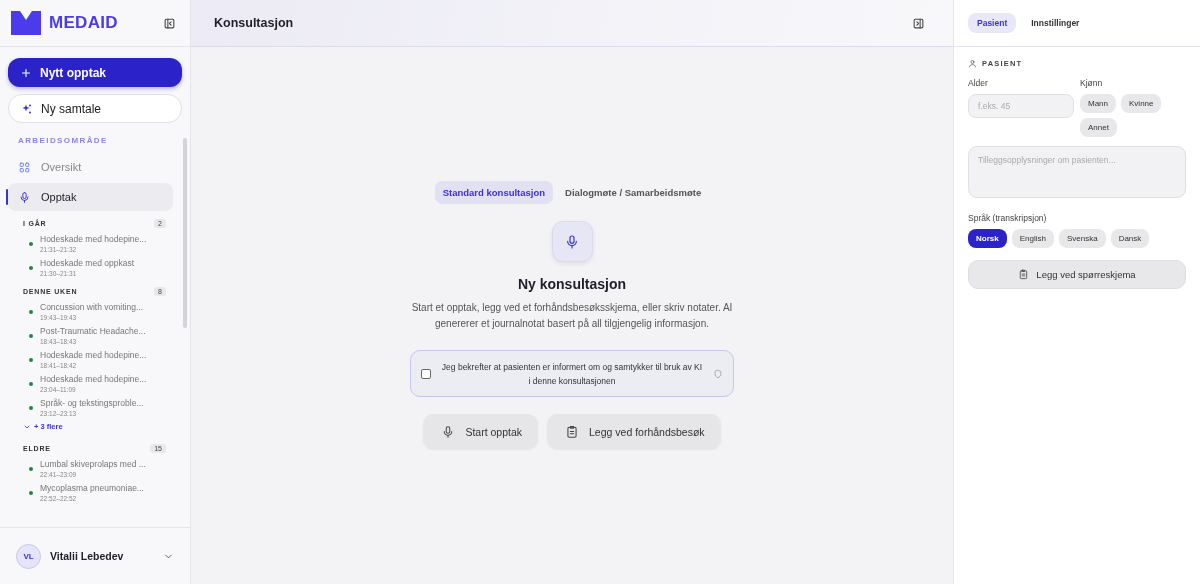 This screenshot has height=584, width=1200. Describe the element at coordinates (633, 192) in the screenshot. I see `mode-tab: Dialogmøte / Samarbeidsmøte` at that location.